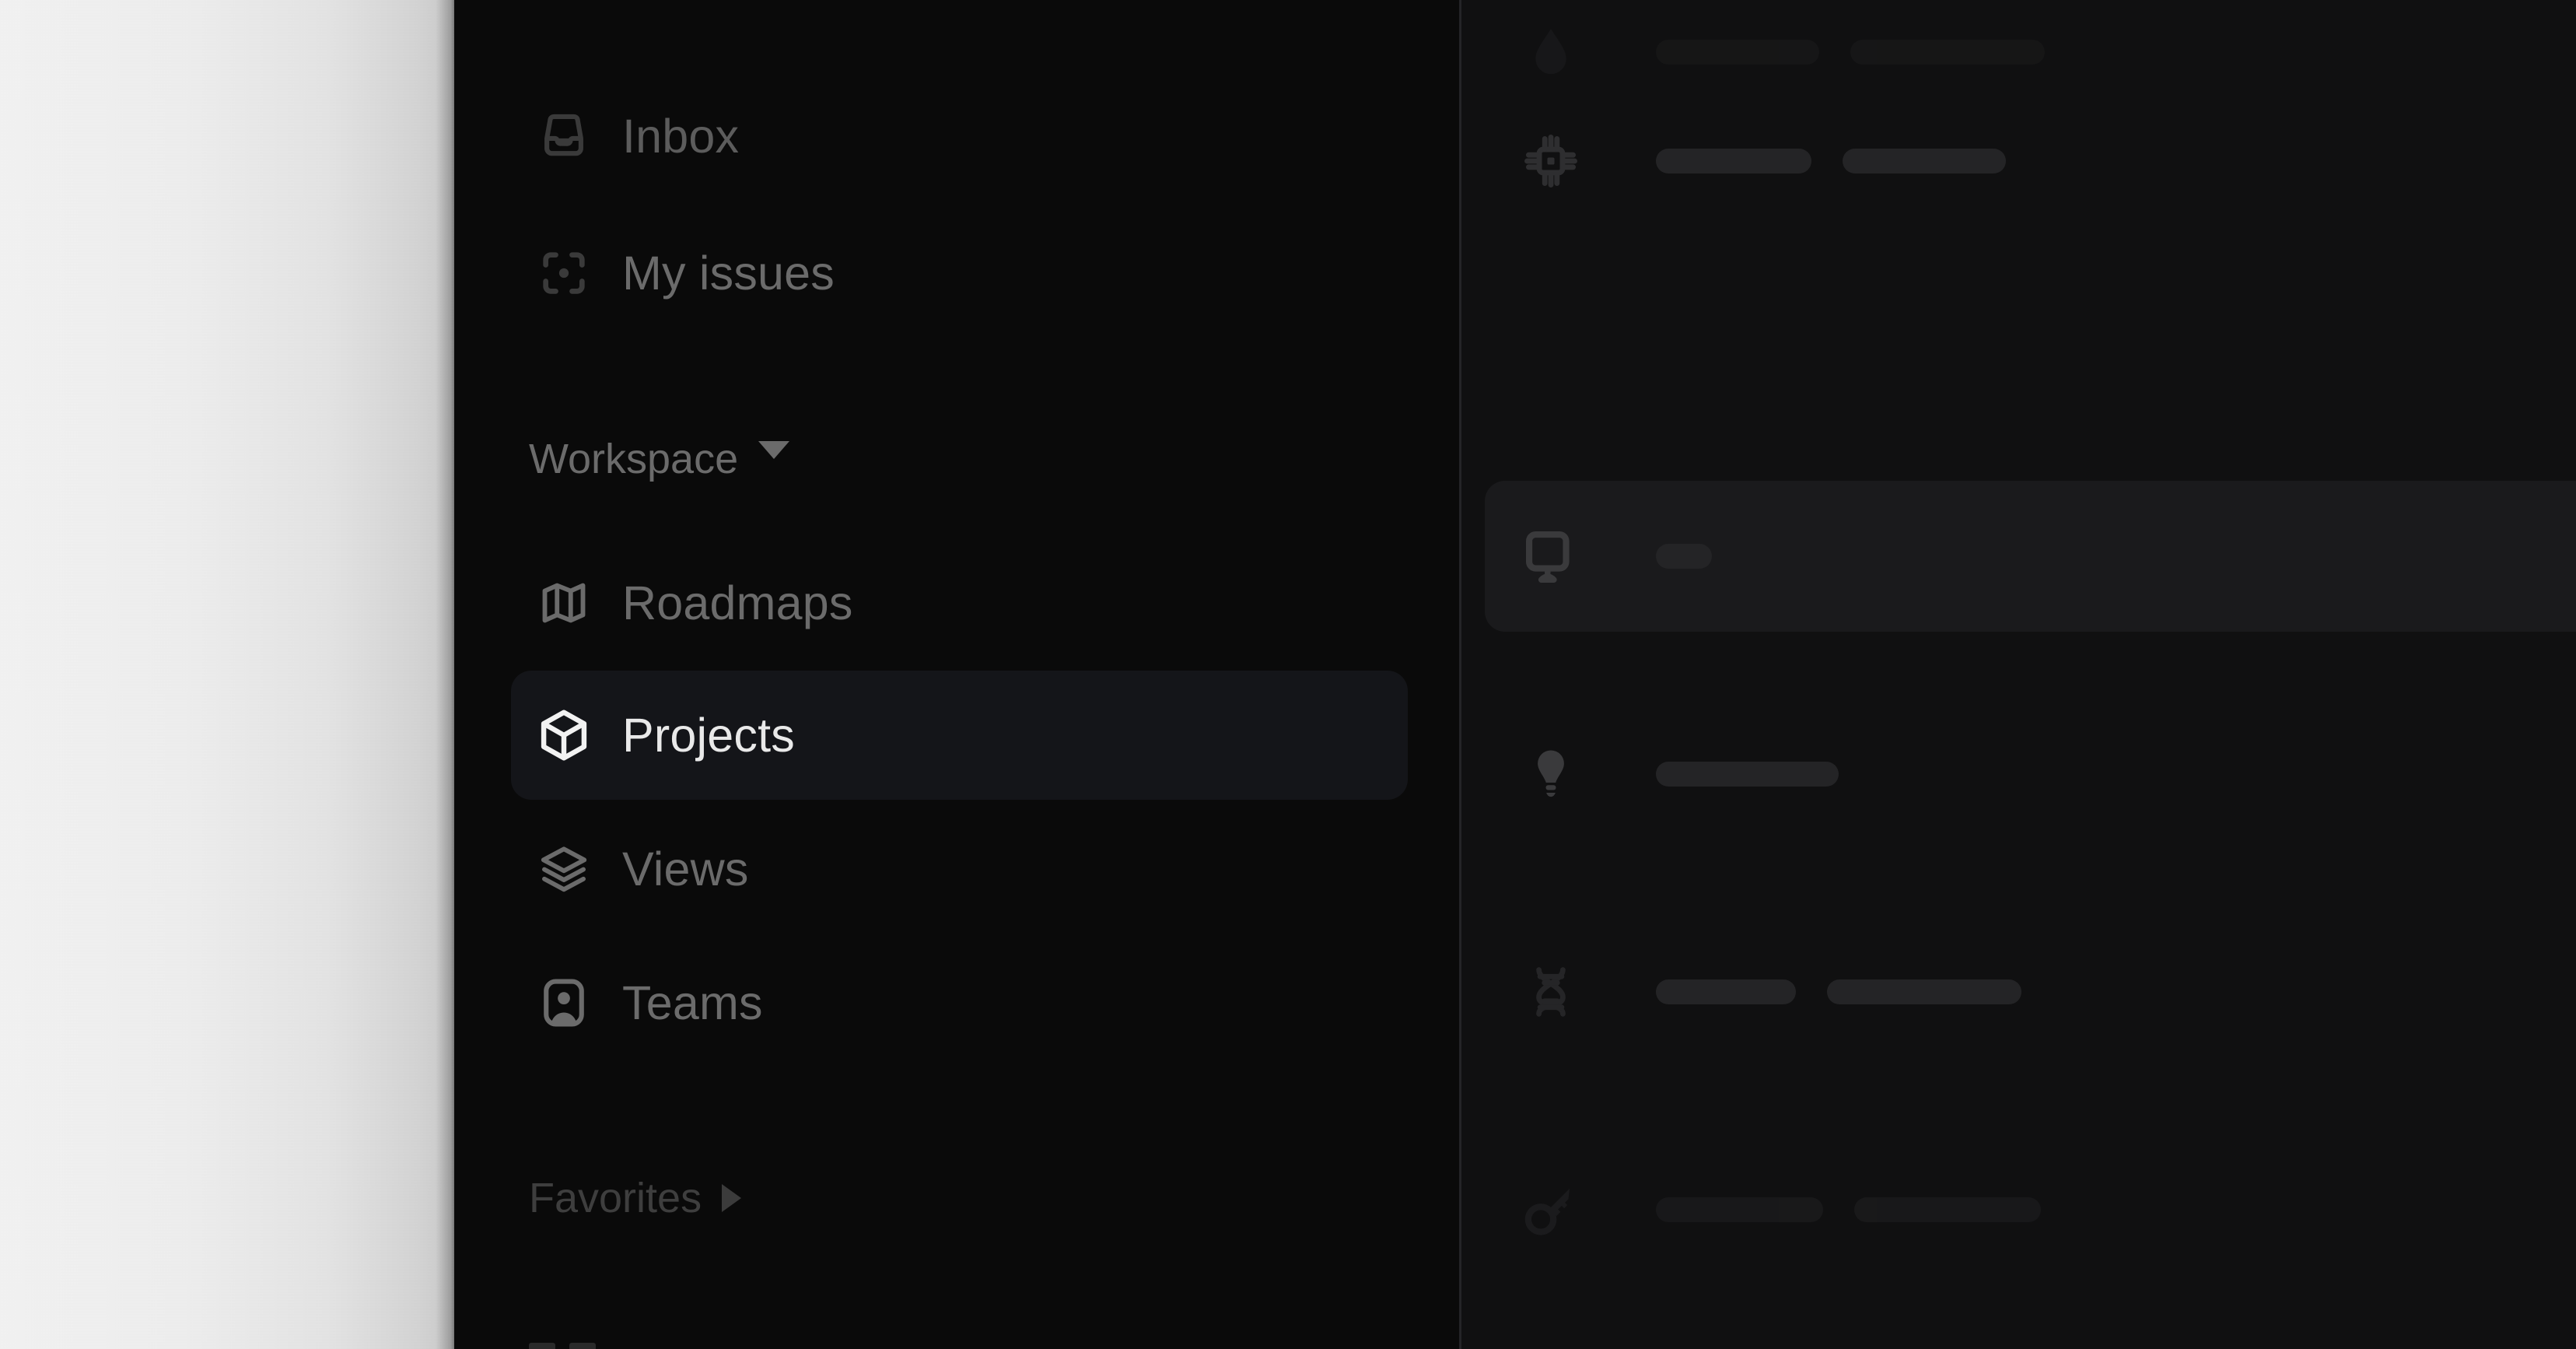  Describe the element at coordinates (960, 273) in the screenshot. I see `sidebar-item-my-issues: My issues` at that location.